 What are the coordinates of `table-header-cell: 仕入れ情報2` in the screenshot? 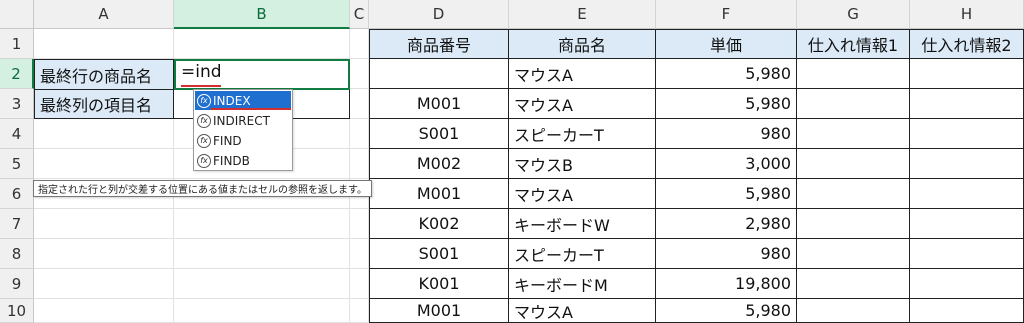 It's located at (967, 44).